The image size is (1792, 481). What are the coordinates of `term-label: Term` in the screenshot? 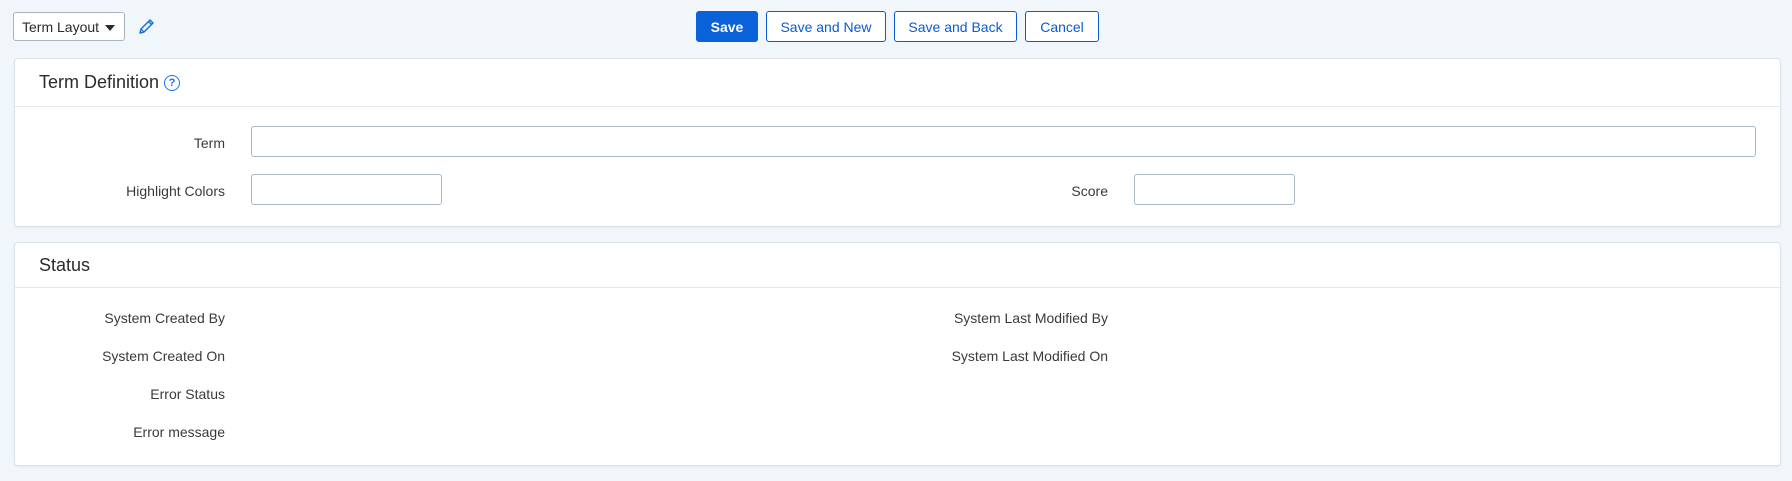 It's located at (209, 143).